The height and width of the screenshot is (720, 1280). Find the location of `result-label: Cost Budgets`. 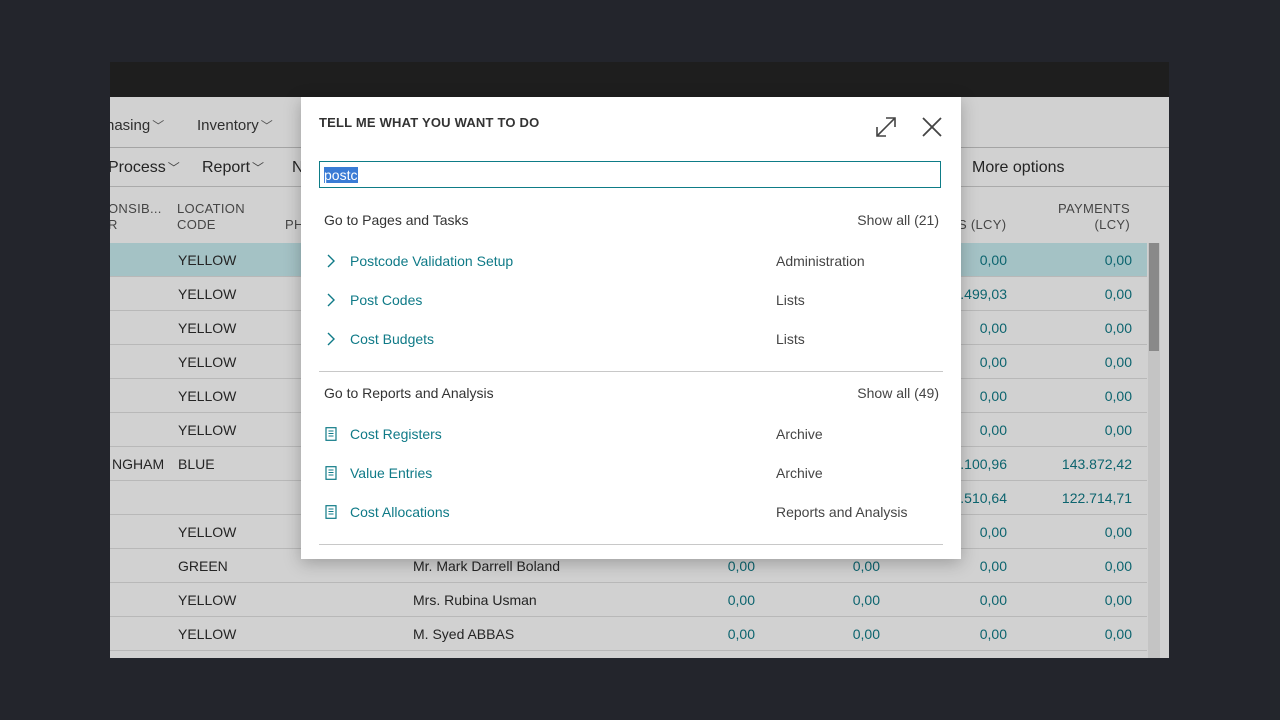

result-label: Cost Budgets is located at coordinates (392, 339).